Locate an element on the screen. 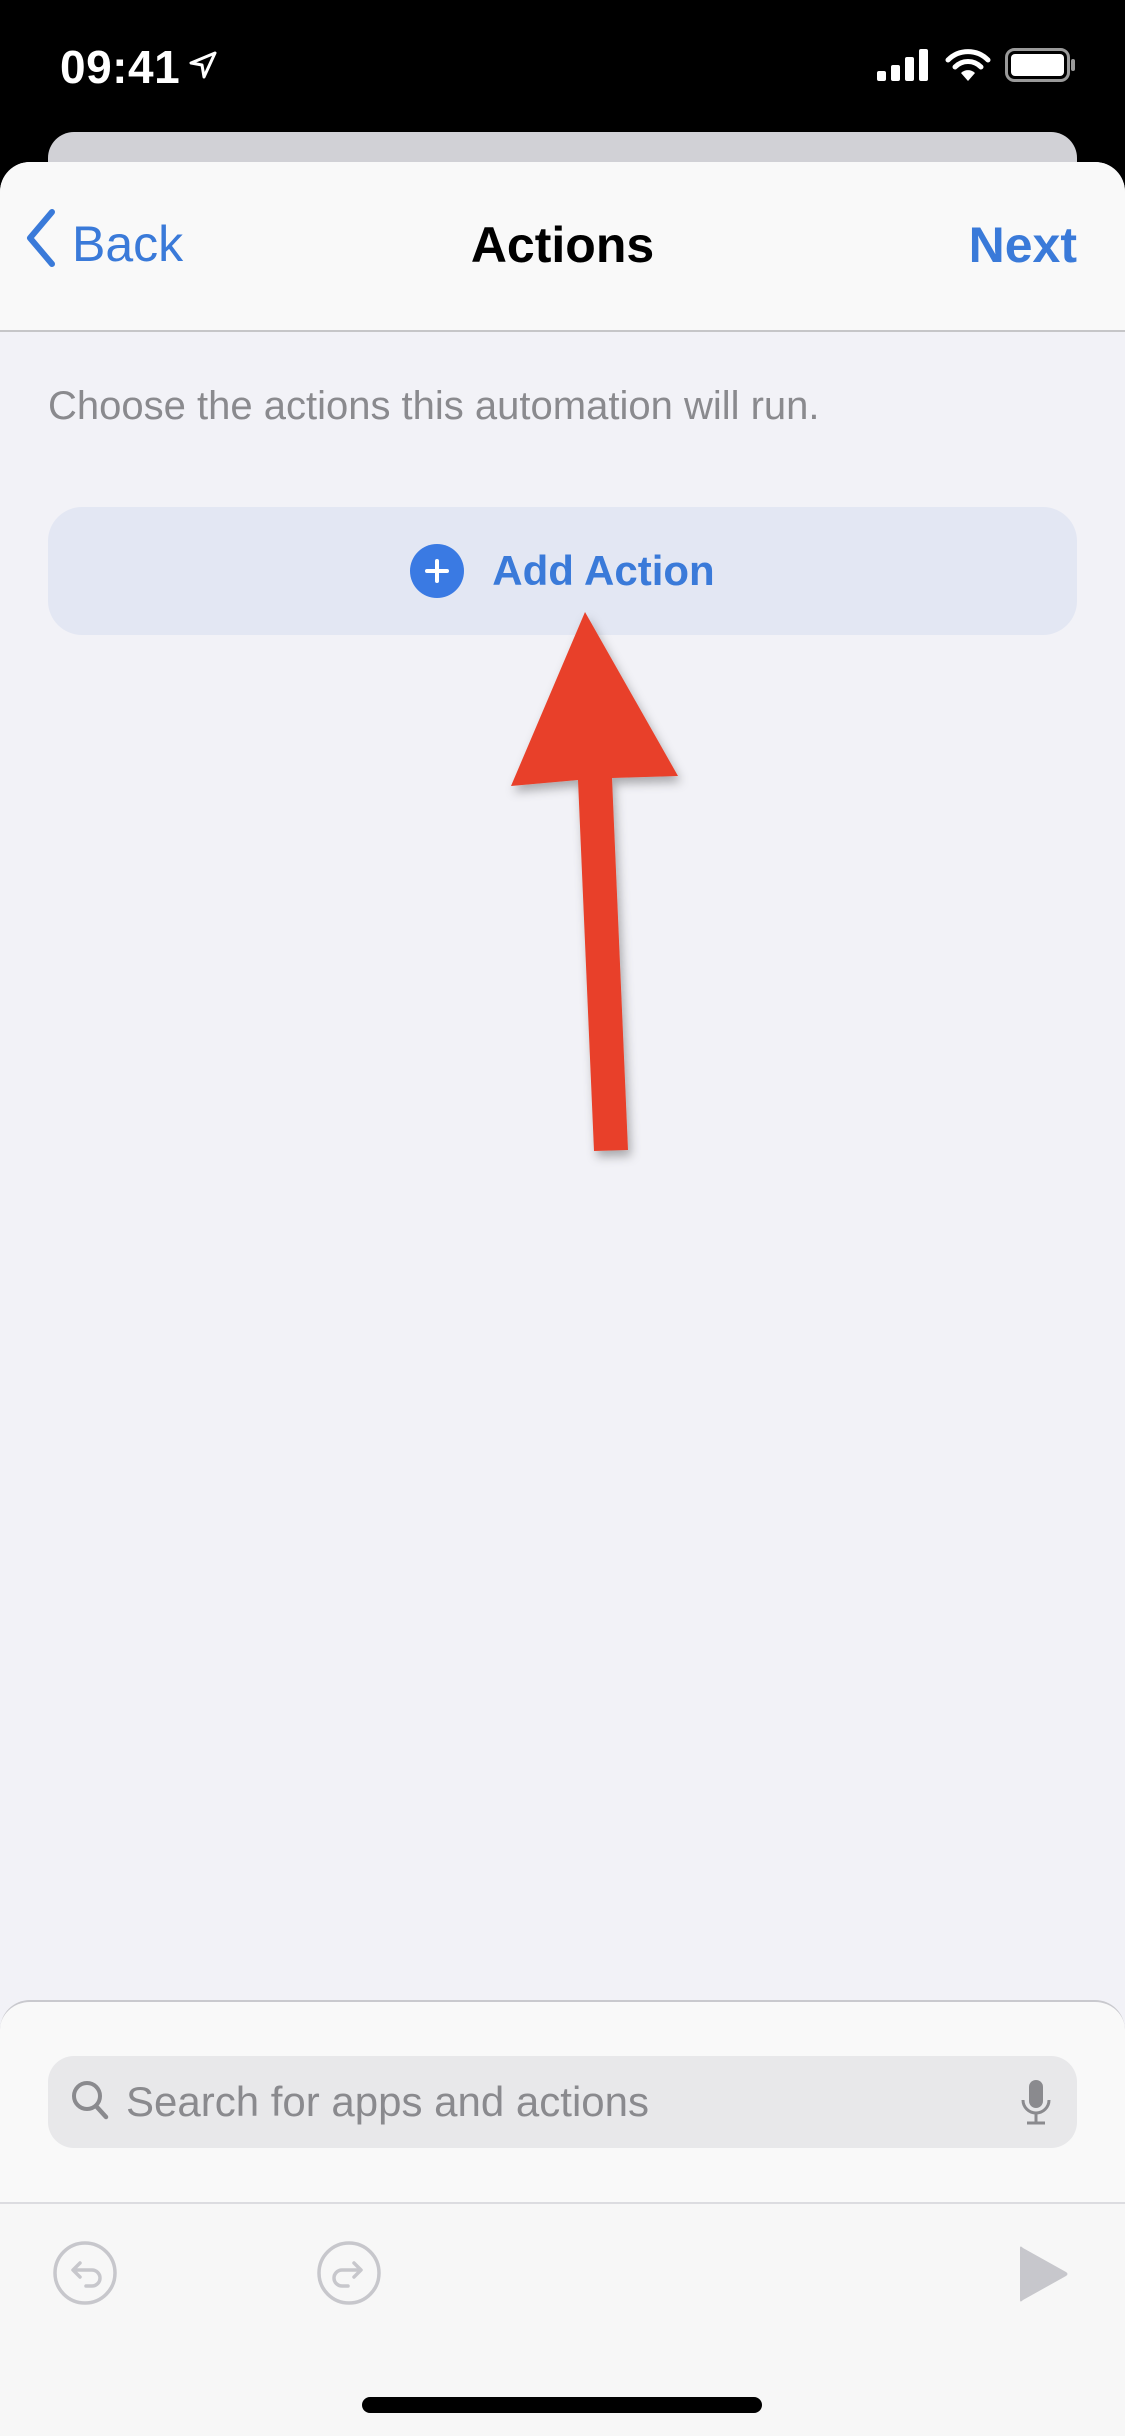 Image resolution: width=1125 pixels, height=2436 pixels. status-bar: 09:41 is located at coordinates (562, 67).